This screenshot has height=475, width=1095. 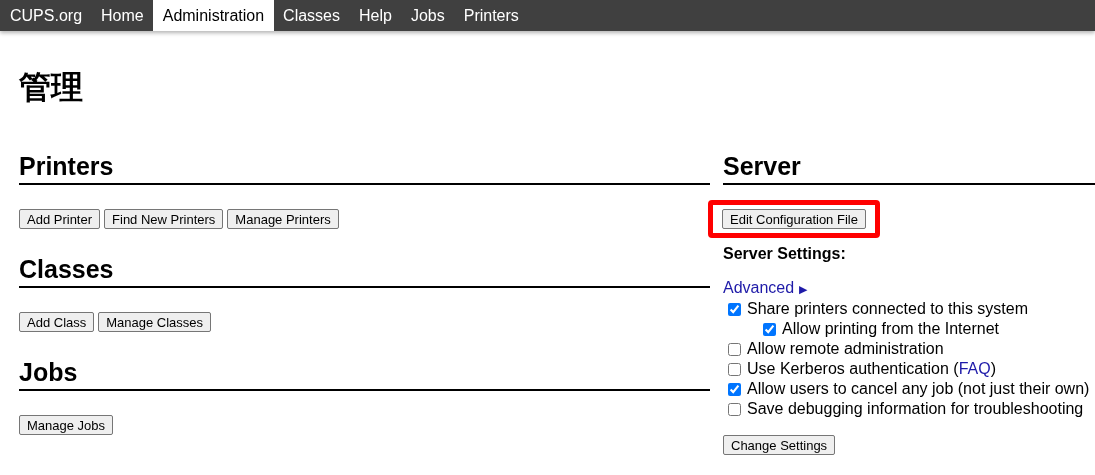 I want to click on checkbox-label: Allow remote administration, so click(x=845, y=349).